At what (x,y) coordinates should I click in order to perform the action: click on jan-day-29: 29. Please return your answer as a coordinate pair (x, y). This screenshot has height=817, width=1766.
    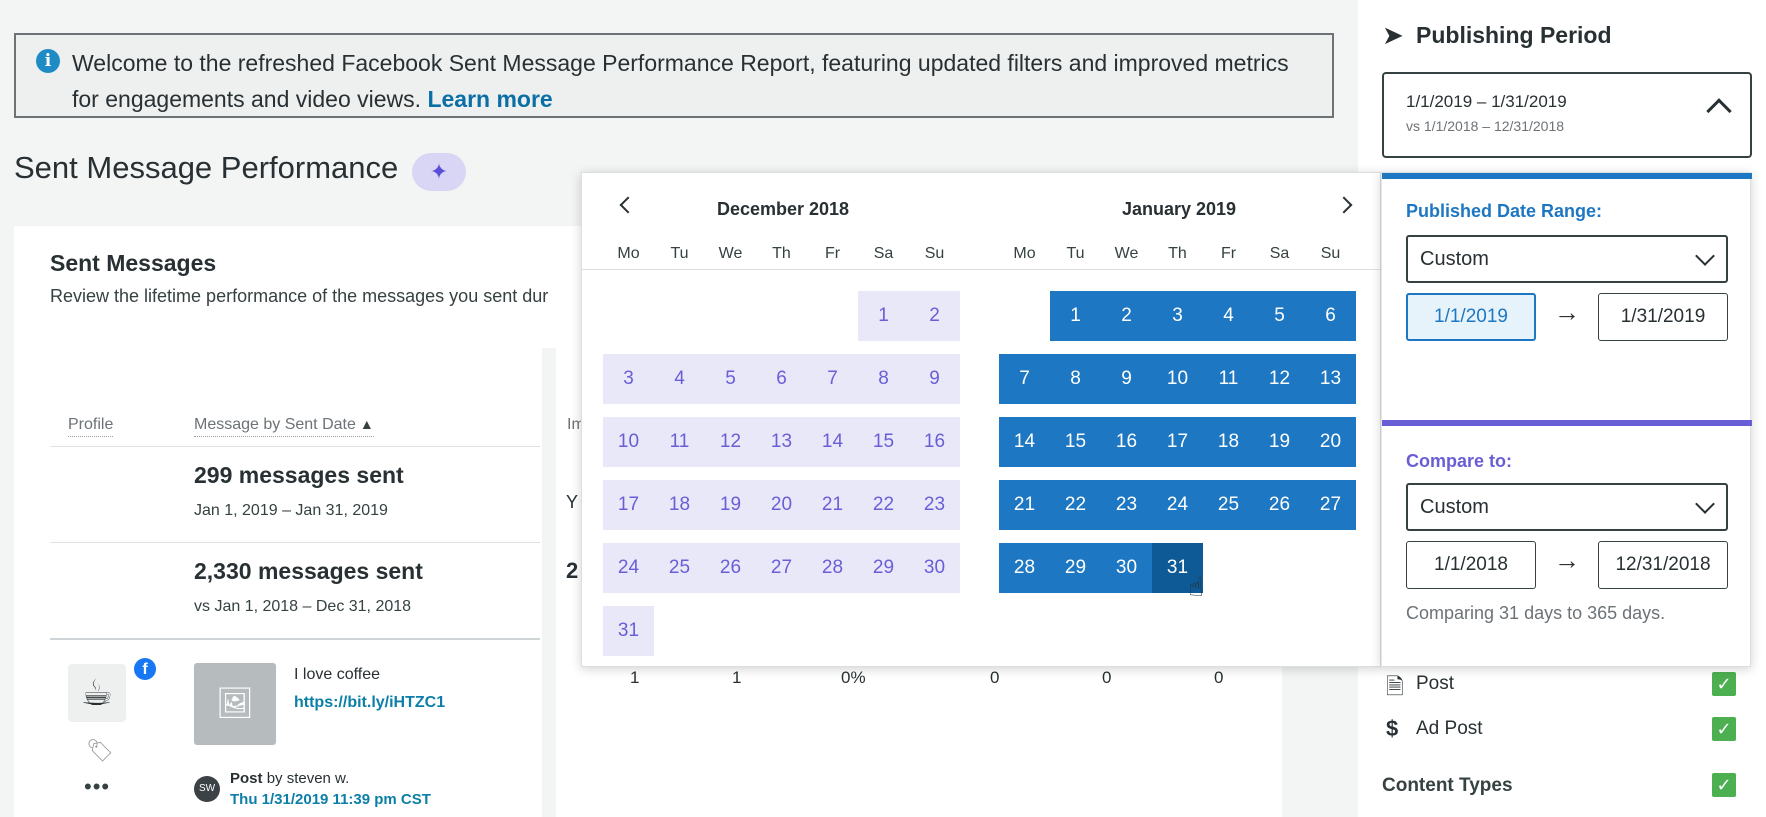
    Looking at the image, I should click on (1075, 568).